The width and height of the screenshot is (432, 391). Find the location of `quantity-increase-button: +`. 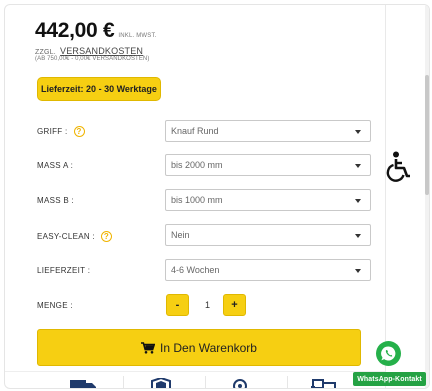

quantity-increase-button: + is located at coordinates (234, 305).